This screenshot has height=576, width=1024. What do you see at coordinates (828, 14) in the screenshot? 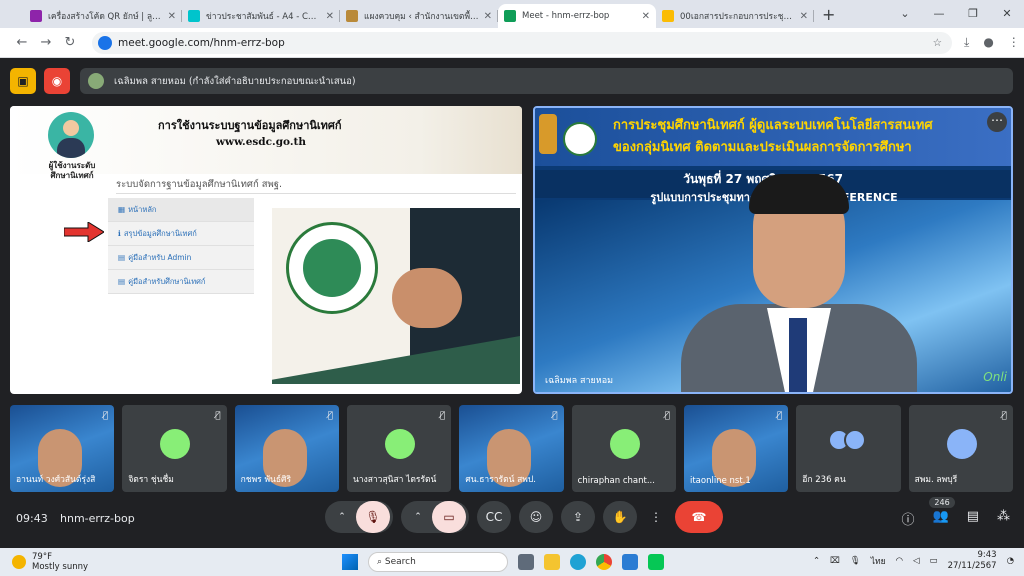
I see `new-tab-button: +` at bounding box center [828, 14].